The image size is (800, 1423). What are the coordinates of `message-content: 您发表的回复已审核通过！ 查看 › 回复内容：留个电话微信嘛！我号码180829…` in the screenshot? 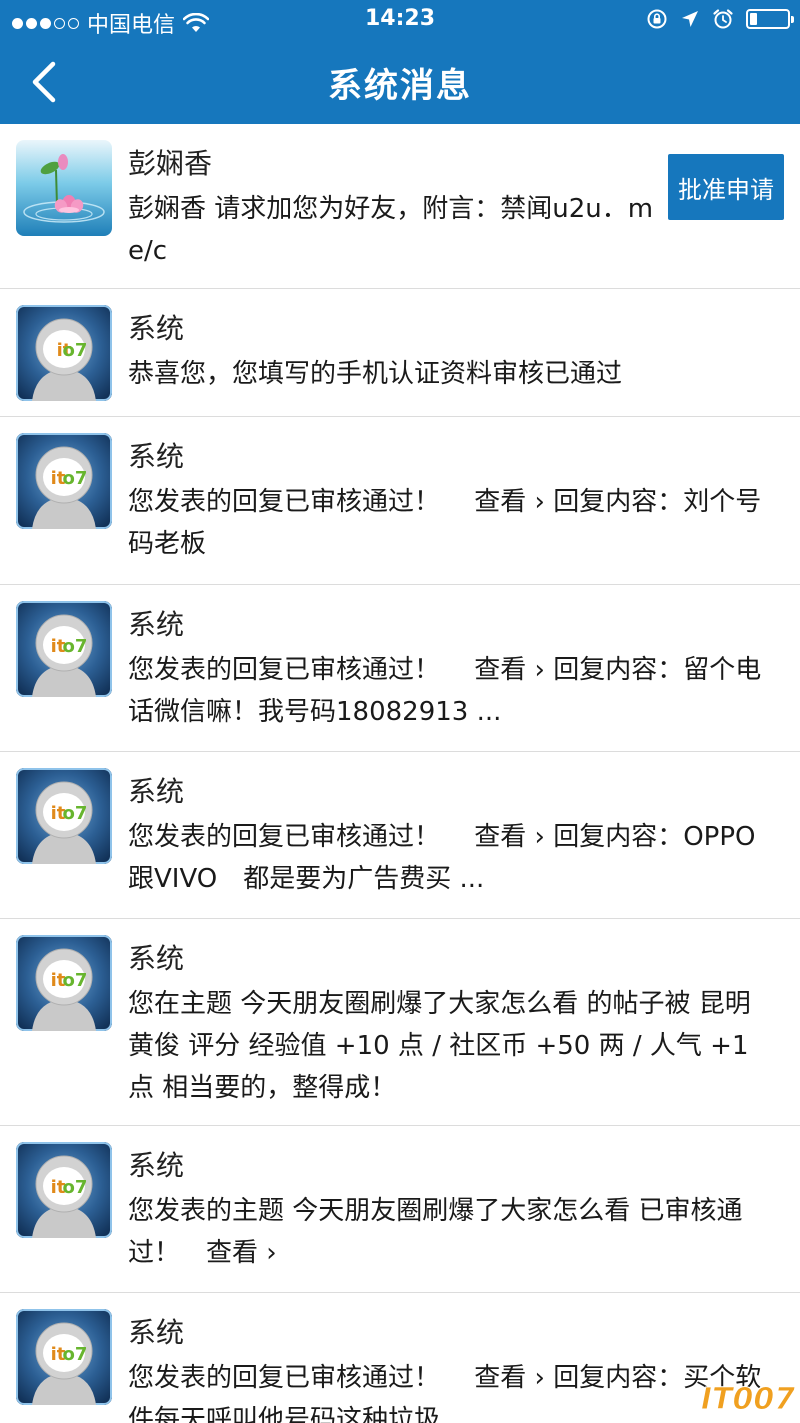 It's located at (445, 691).